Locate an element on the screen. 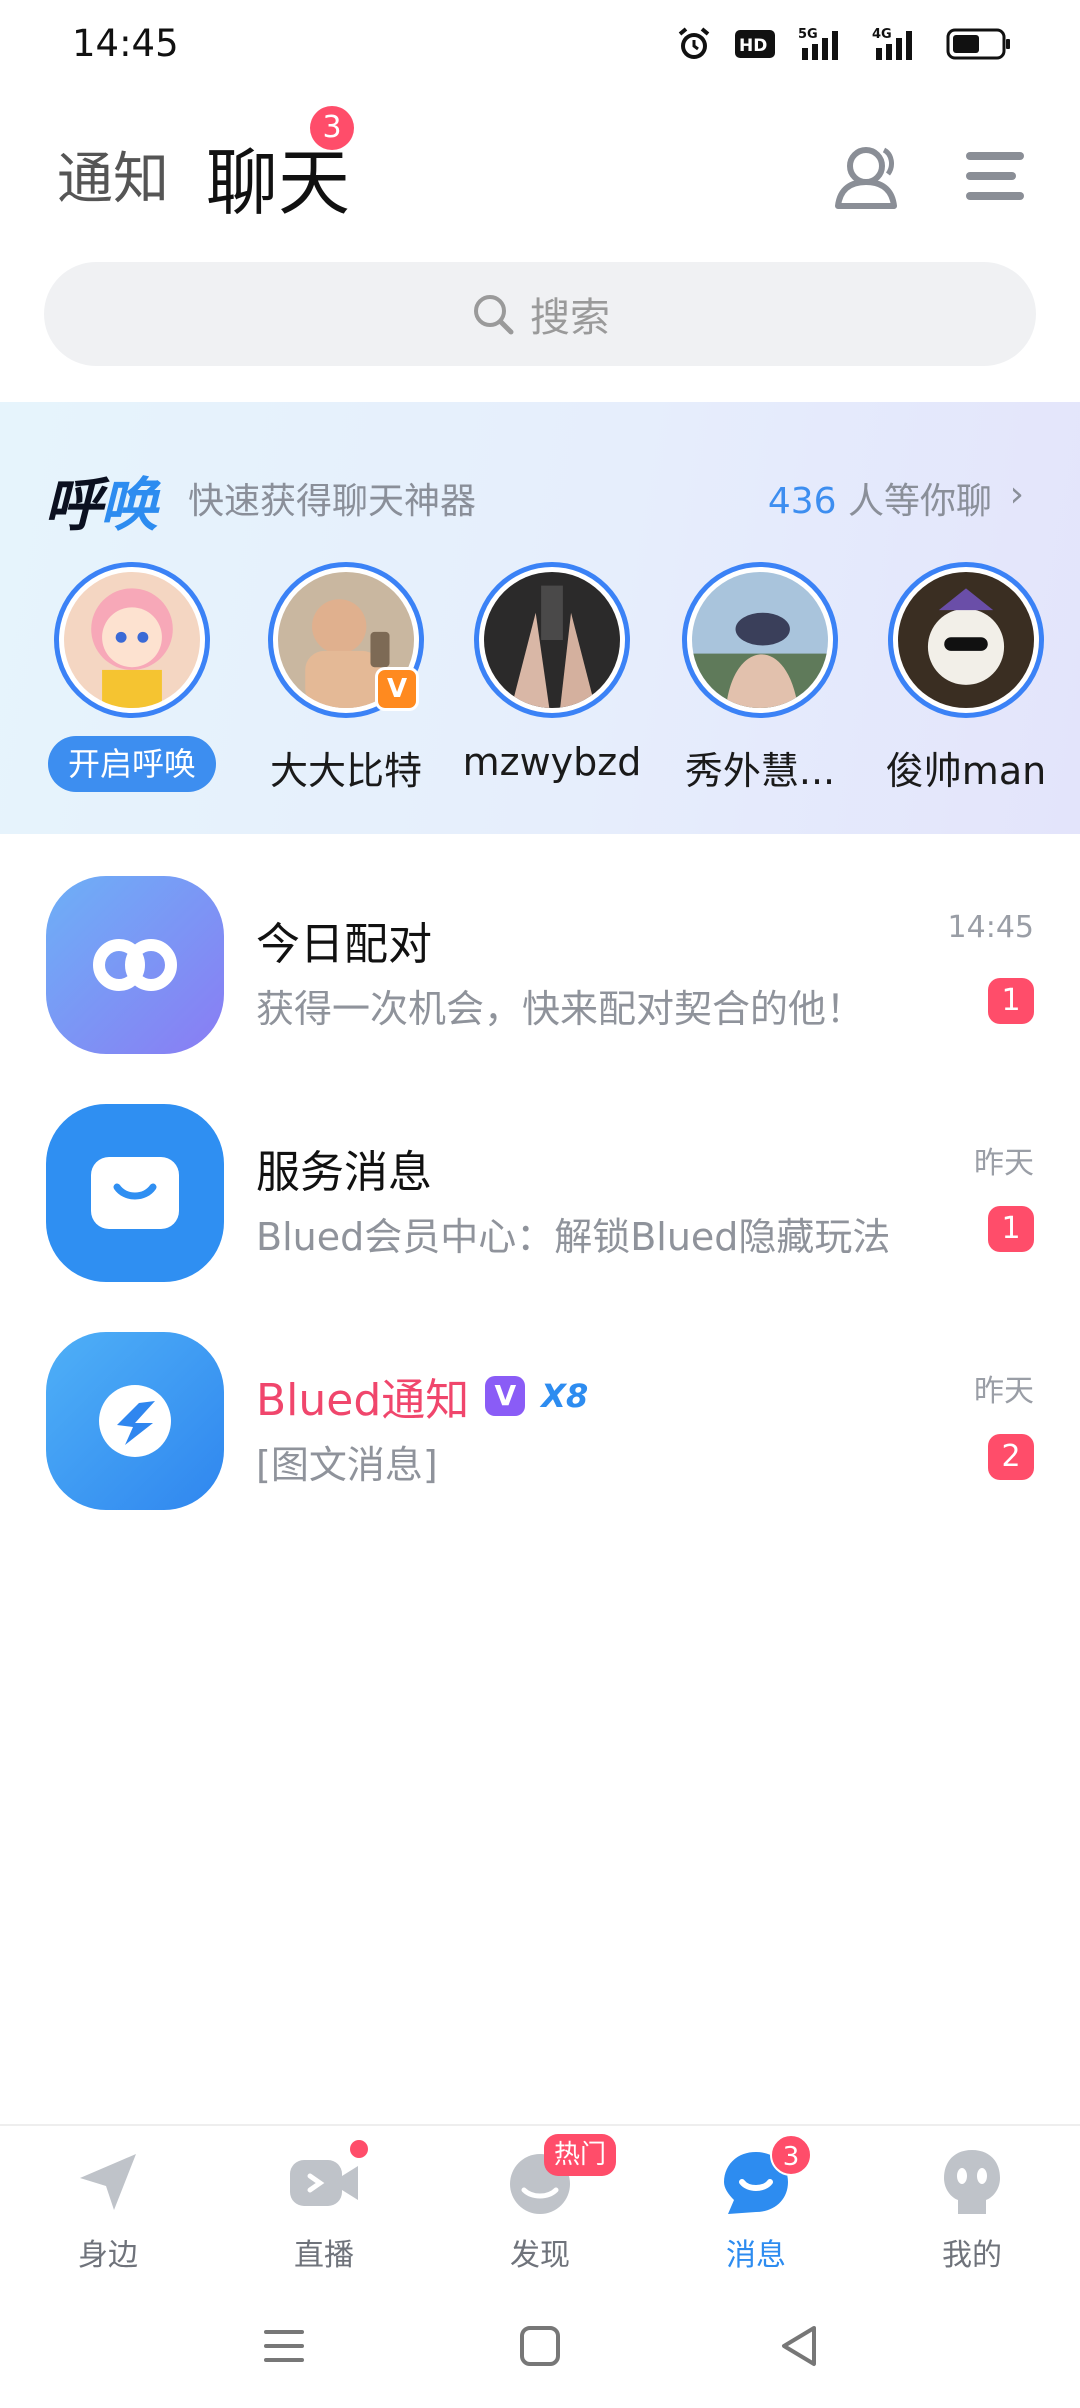  message-icon: 3 is located at coordinates (765, 2177).